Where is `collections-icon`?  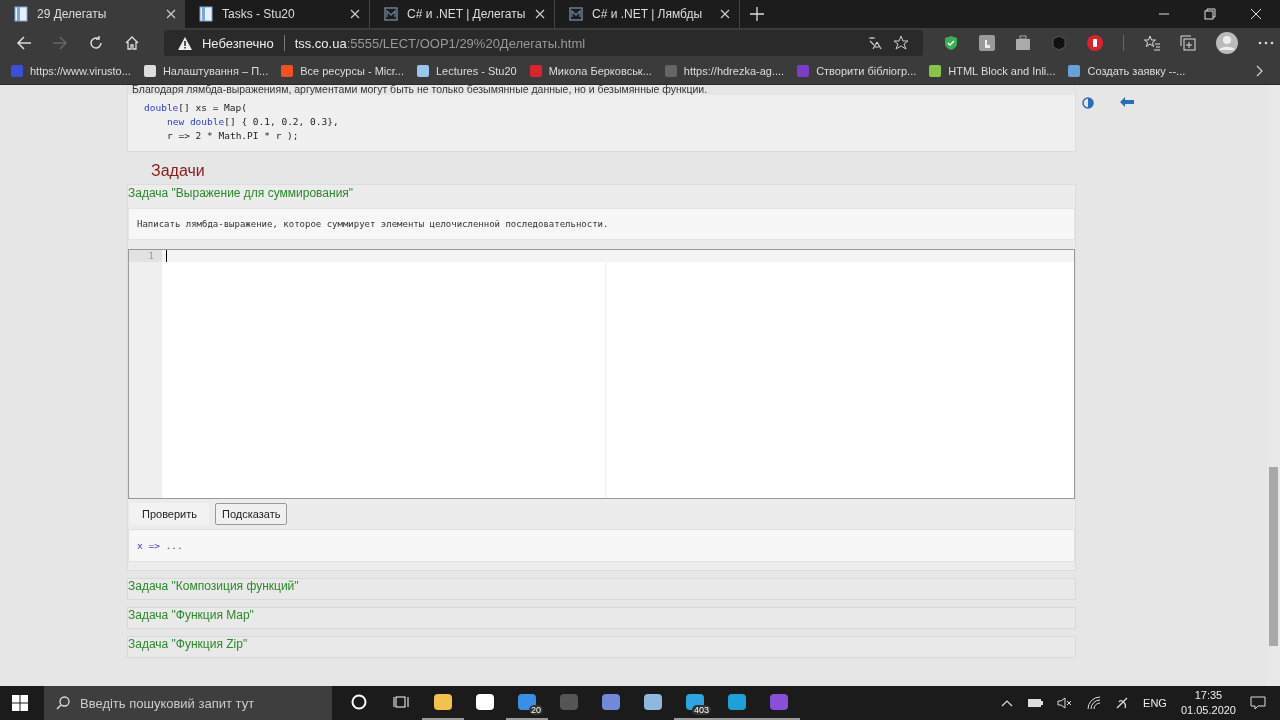
collections-icon is located at coordinates (1188, 43).